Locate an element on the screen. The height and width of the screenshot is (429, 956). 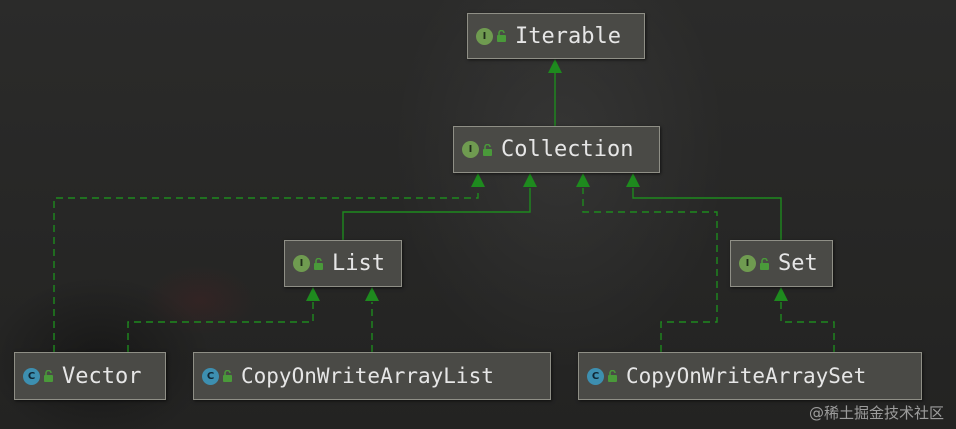
node-set: I Set is located at coordinates (781, 263).